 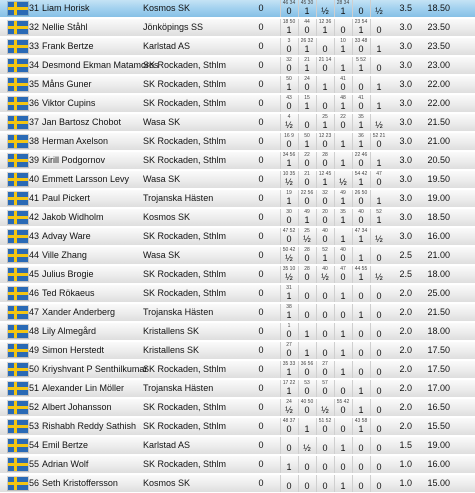 What do you see at coordinates (34, 46) in the screenshot?
I see `player-rank: 33` at bounding box center [34, 46].